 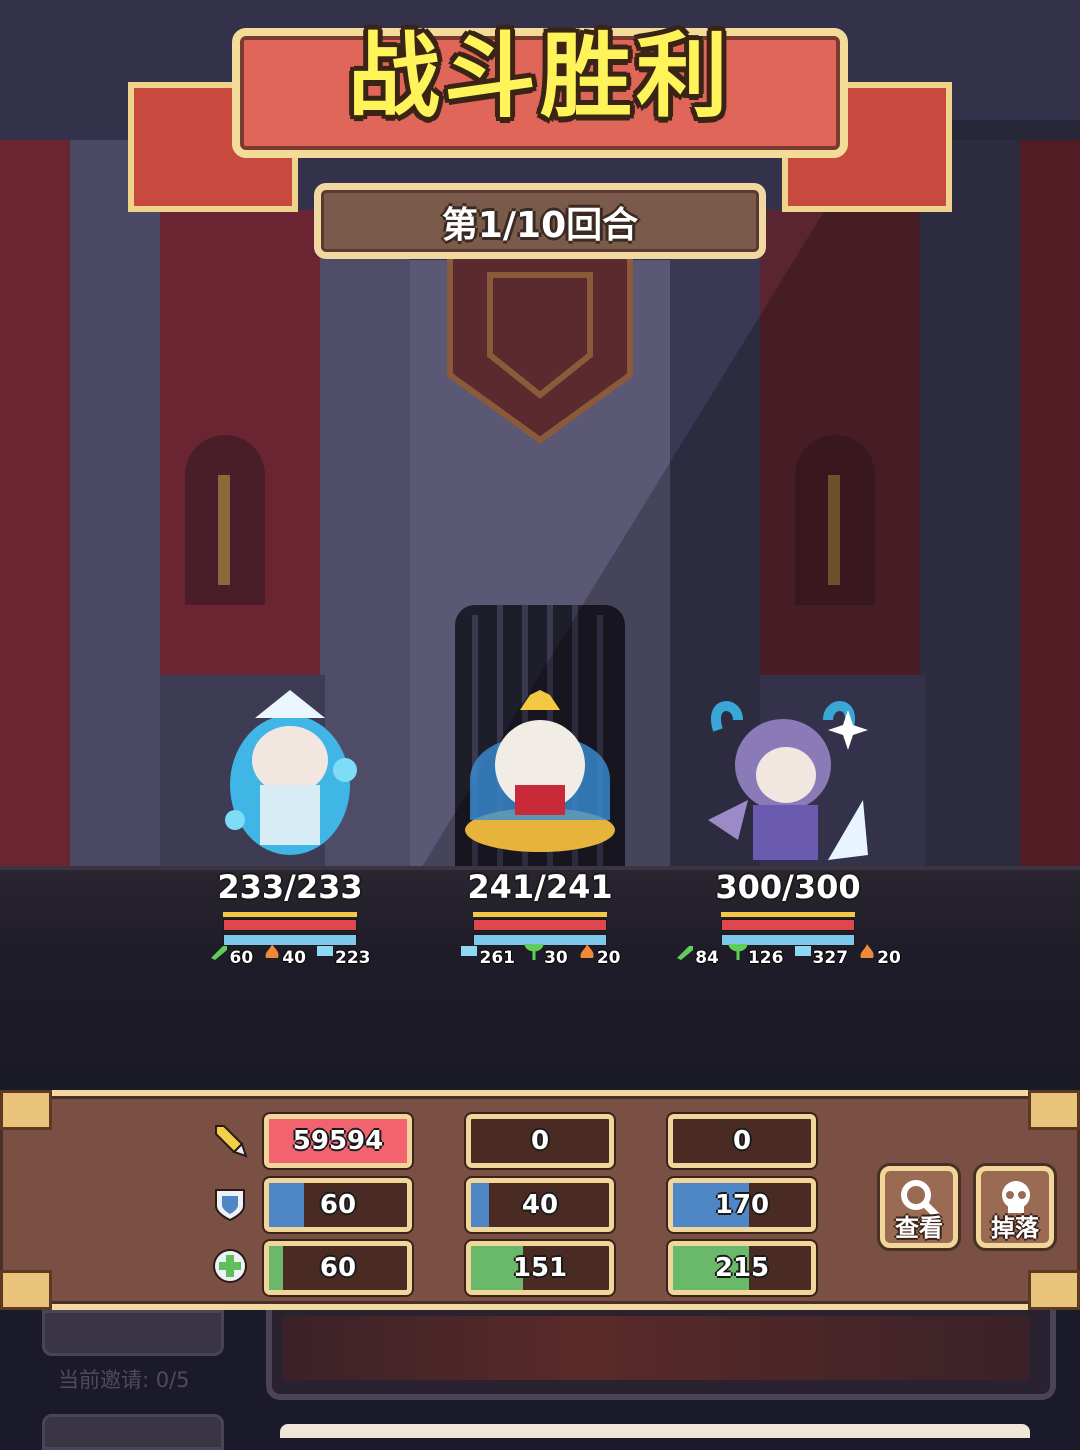 I want to click on hero-3-hp: 300/300, so click(x=788, y=887).